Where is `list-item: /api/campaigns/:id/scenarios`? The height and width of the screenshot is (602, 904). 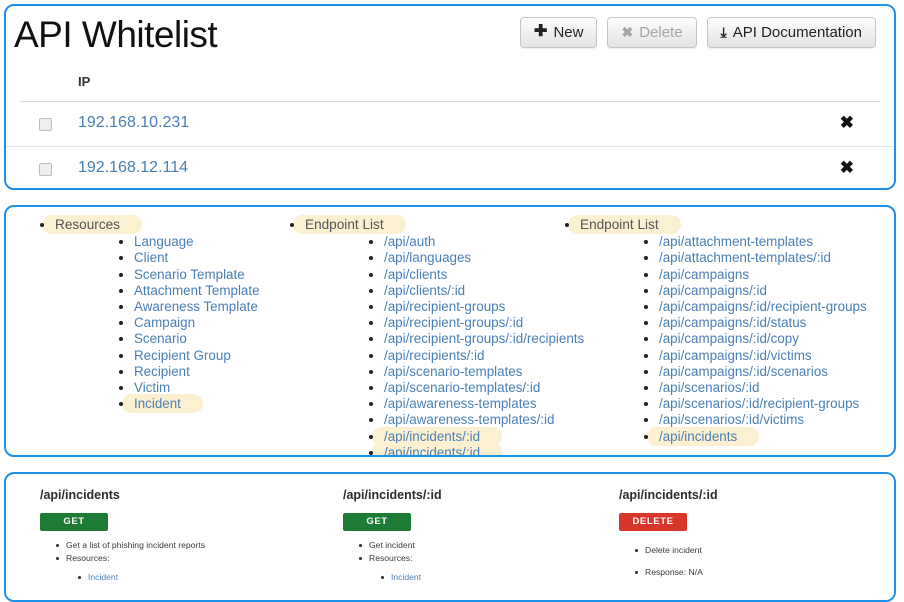 list-item: /api/campaigns/:id/scenarios is located at coordinates (754, 372).